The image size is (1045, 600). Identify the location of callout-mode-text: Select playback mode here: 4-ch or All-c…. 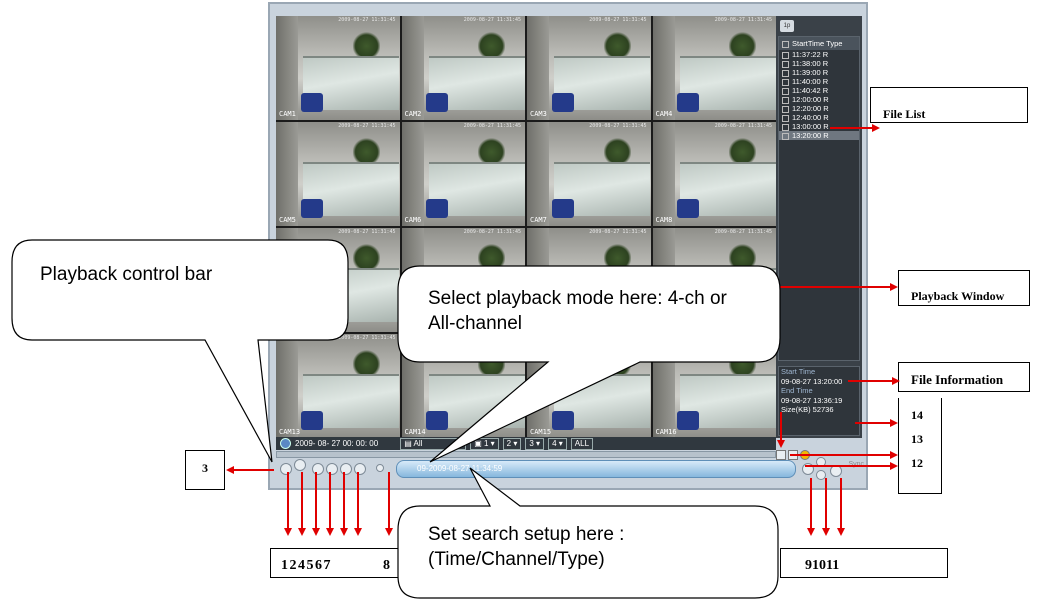
(577, 311).